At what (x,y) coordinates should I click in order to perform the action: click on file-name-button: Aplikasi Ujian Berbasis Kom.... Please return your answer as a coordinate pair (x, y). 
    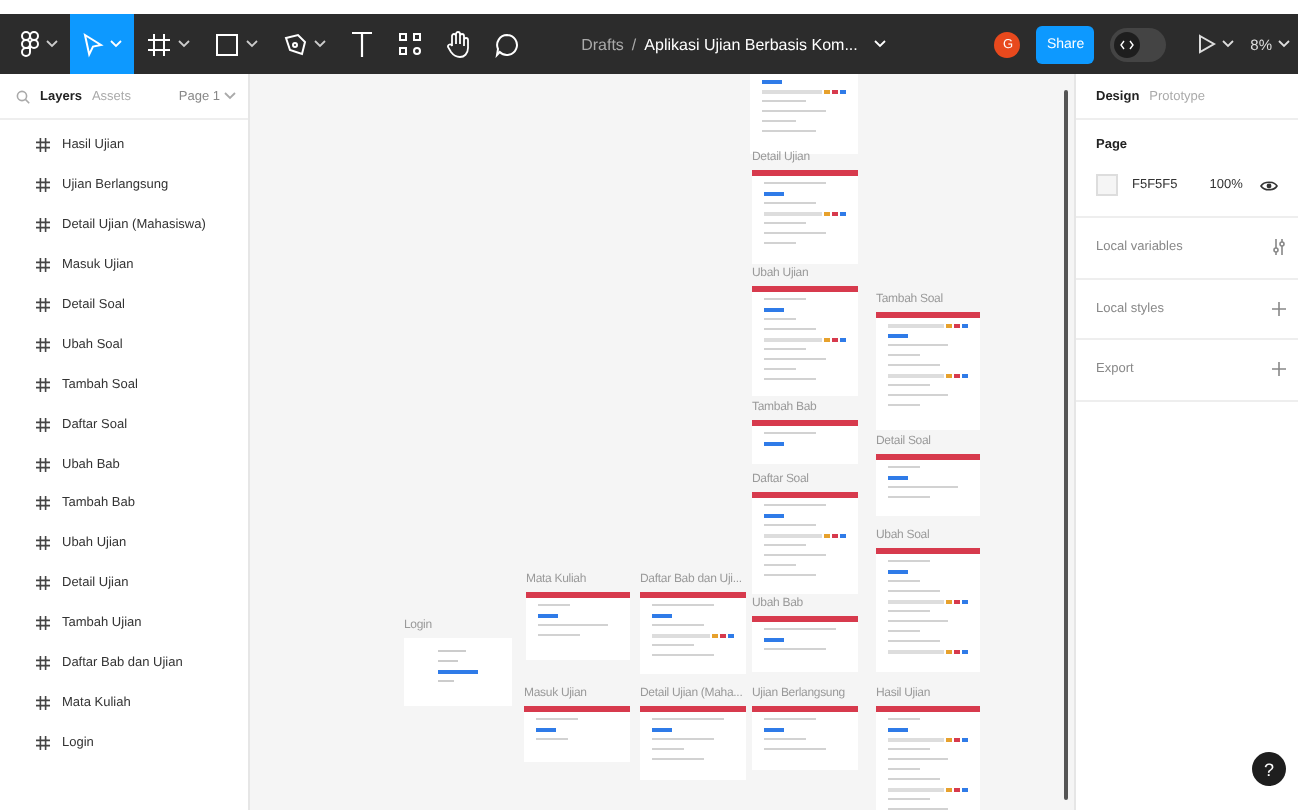
    Looking at the image, I should click on (765, 44).